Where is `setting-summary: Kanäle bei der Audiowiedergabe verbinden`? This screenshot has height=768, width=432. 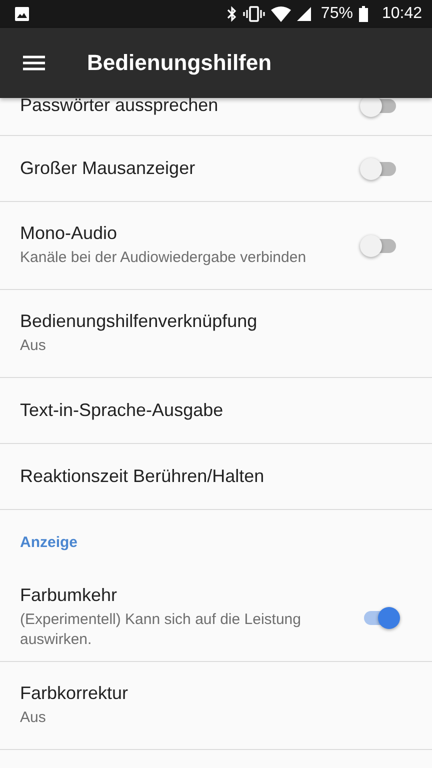
setting-summary: Kanäle bei der Audiowiedergabe verbinden is located at coordinates (164, 258).